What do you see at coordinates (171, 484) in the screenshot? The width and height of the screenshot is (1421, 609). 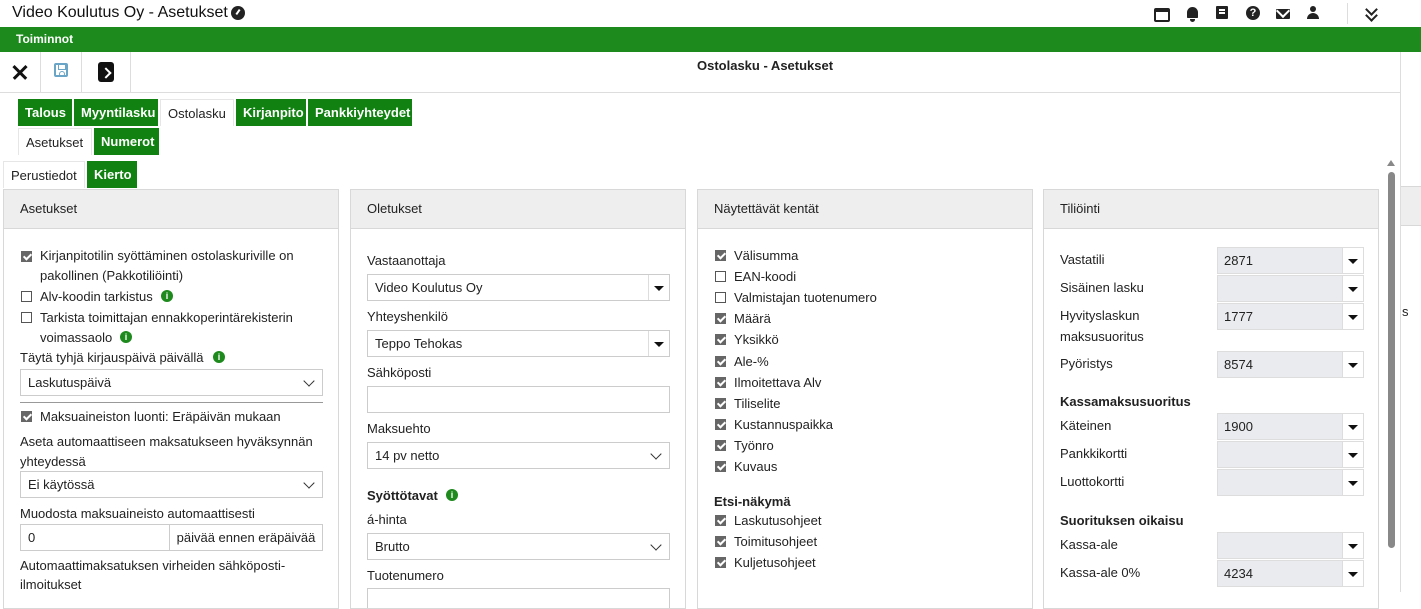 I see `automaattimaksatus-select: Ei käytössä` at bounding box center [171, 484].